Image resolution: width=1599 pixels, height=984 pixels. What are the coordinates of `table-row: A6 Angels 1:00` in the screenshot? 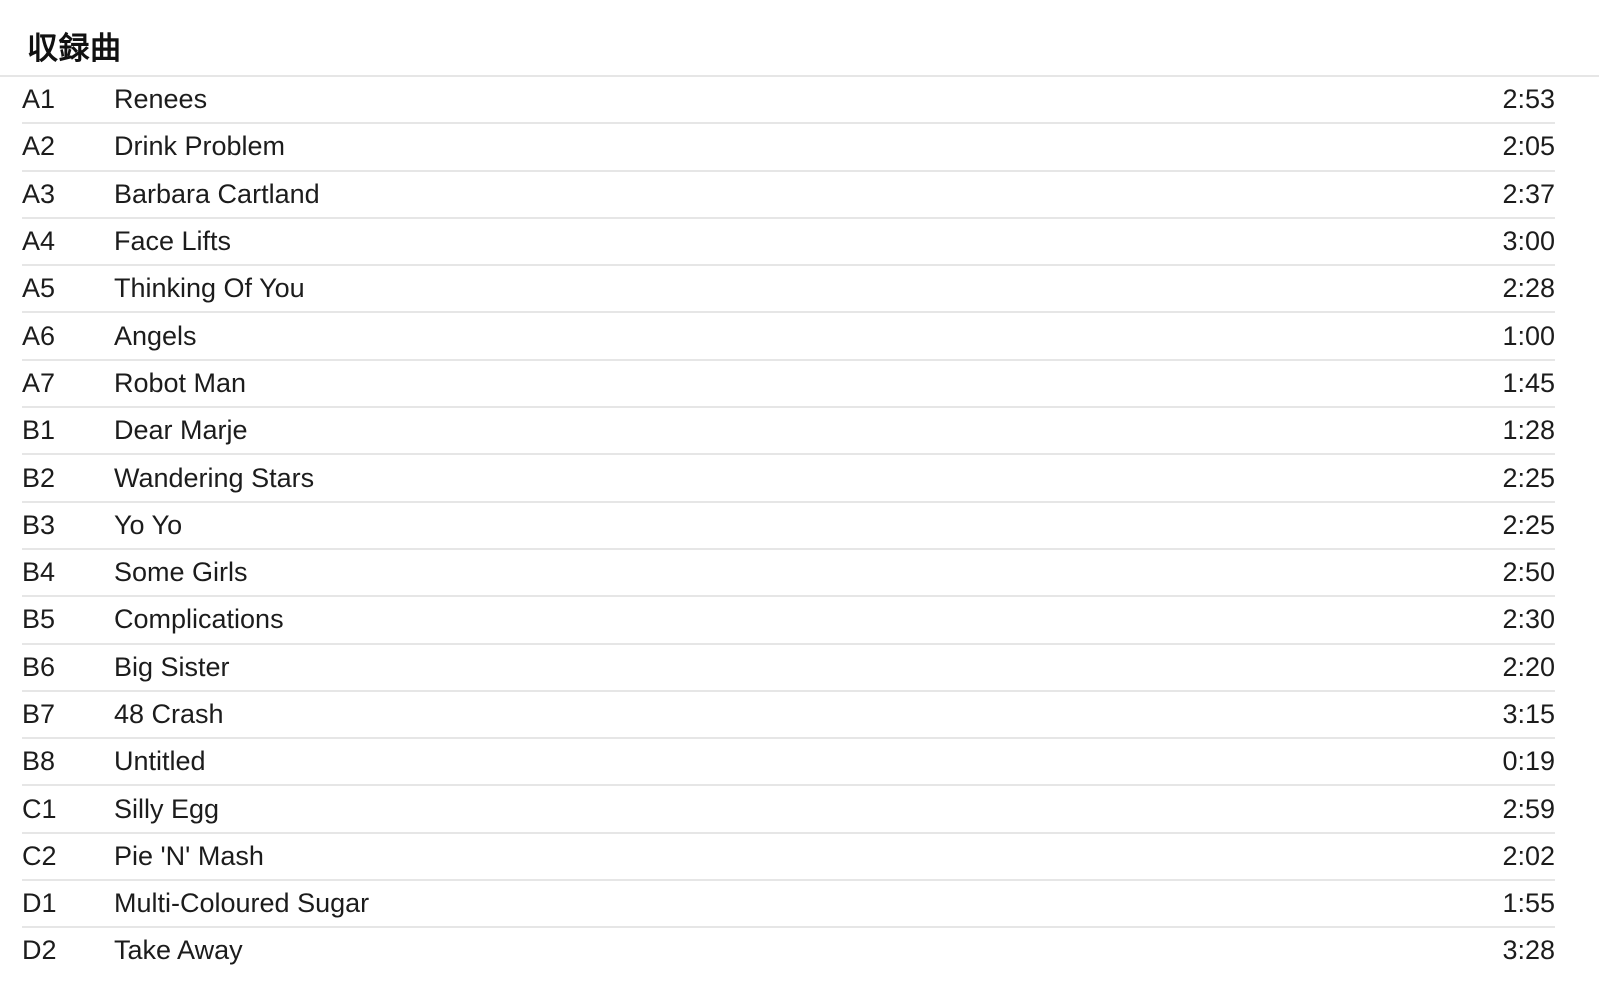 It's located at (799, 335).